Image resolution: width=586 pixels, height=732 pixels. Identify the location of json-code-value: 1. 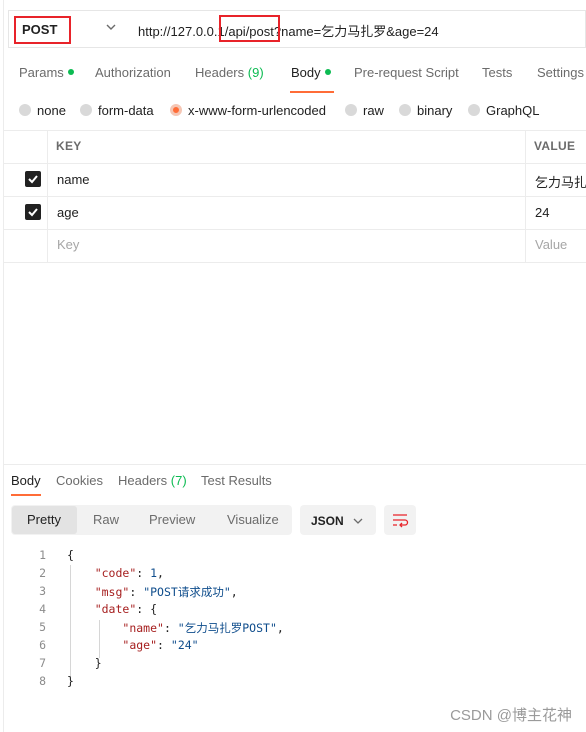
(154, 573).